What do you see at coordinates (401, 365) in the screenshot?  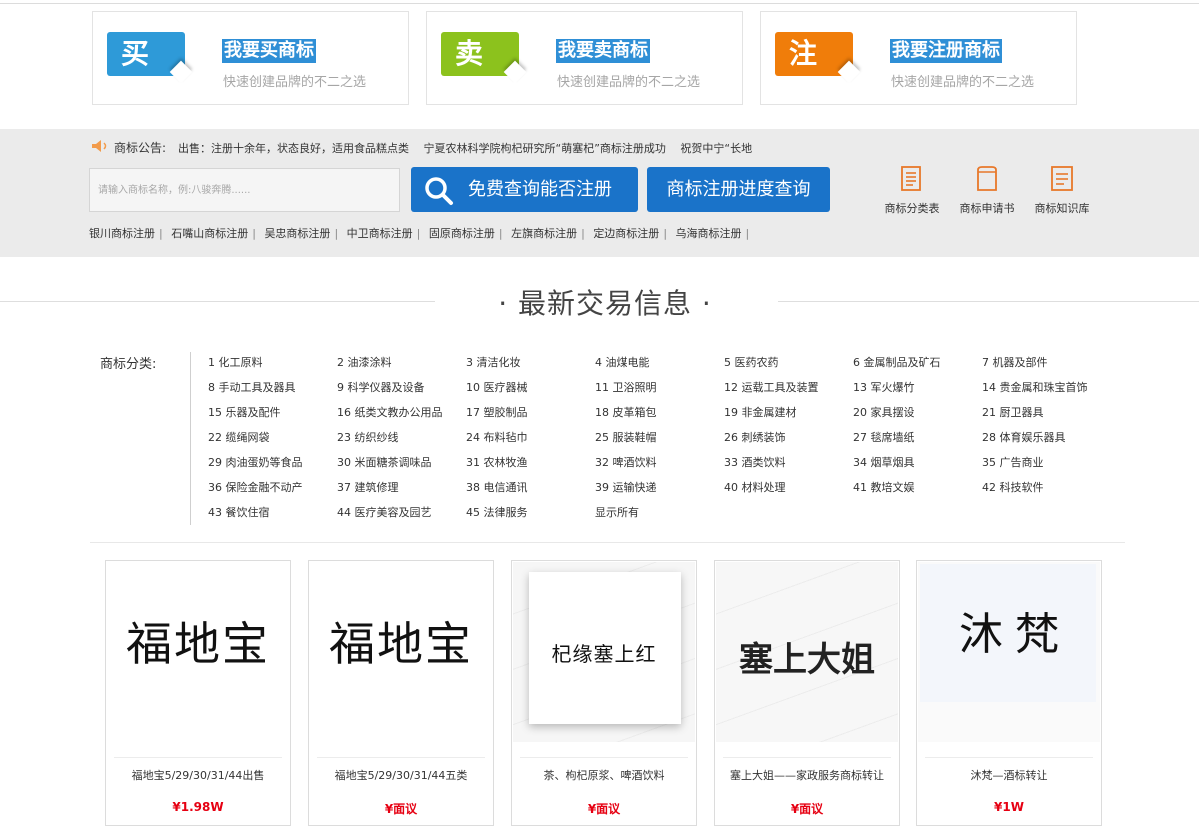 I see `category-link: 2 油漆涂料` at bounding box center [401, 365].